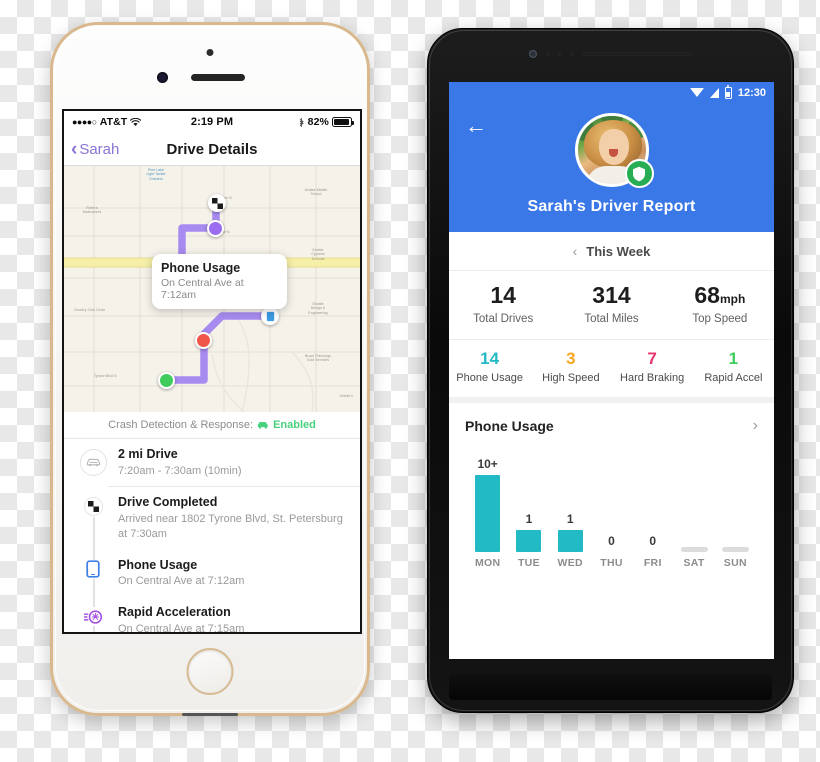 This screenshot has height=762, width=820. What do you see at coordinates (181, 425) in the screenshot?
I see `crash-detection-label: Crash Detection & Response:` at bounding box center [181, 425].